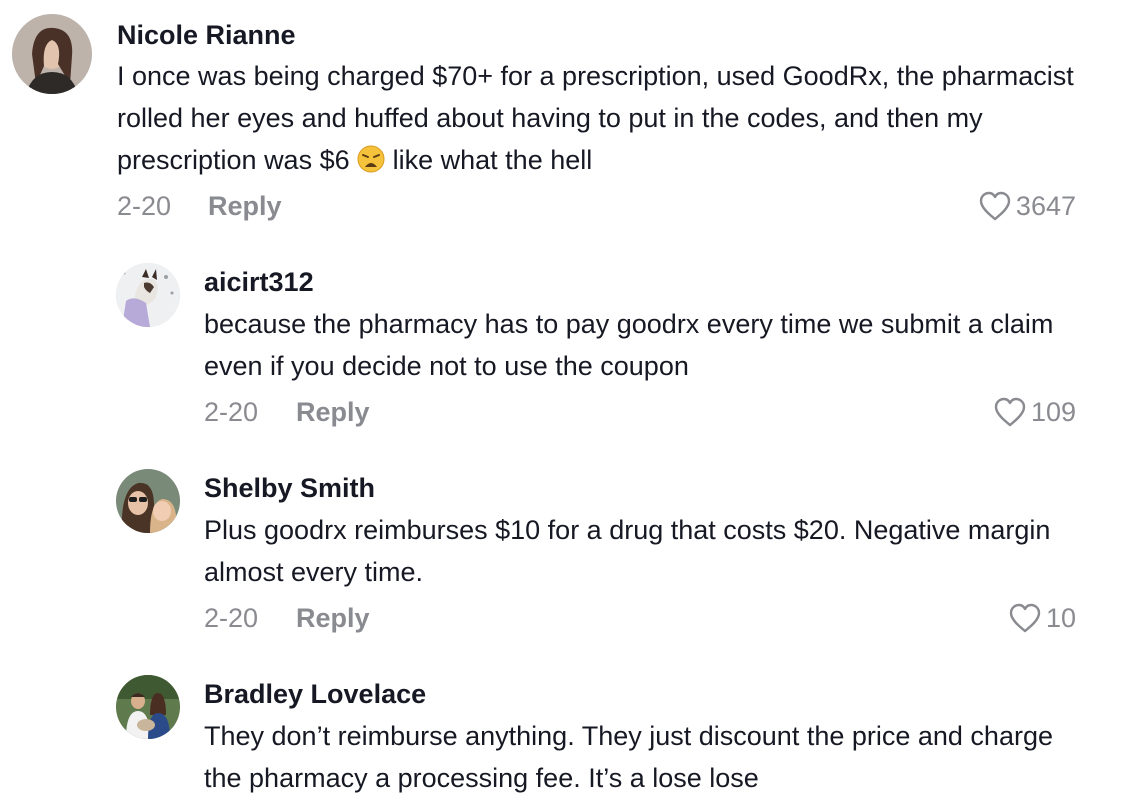 This screenshot has width=1124, height=804. What do you see at coordinates (259, 282) in the screenshot?
I see `username: aicirt312` at bounding box center [259, 282].